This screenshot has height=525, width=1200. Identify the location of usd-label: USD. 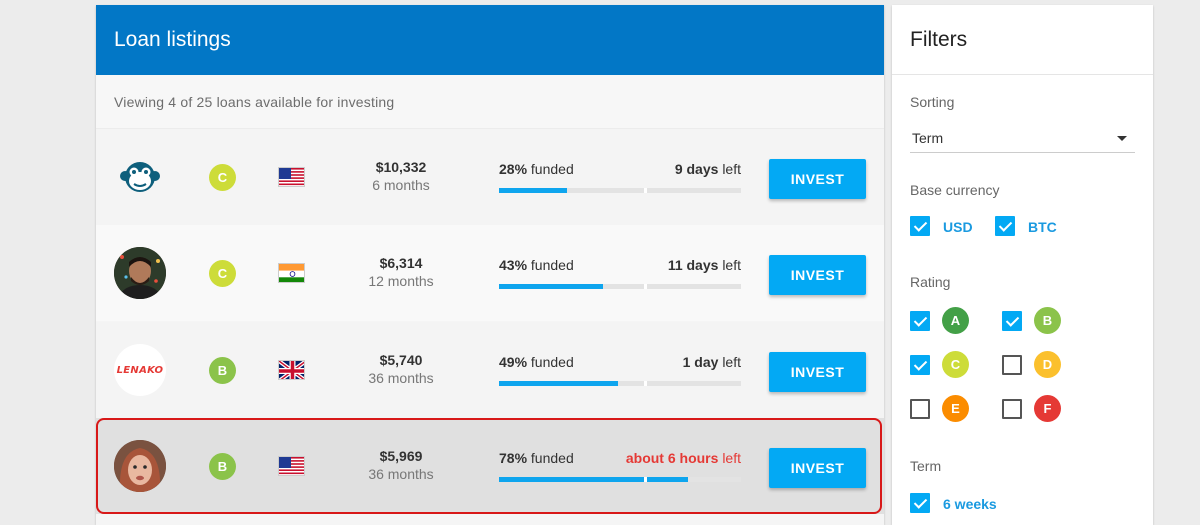
(958, 227).